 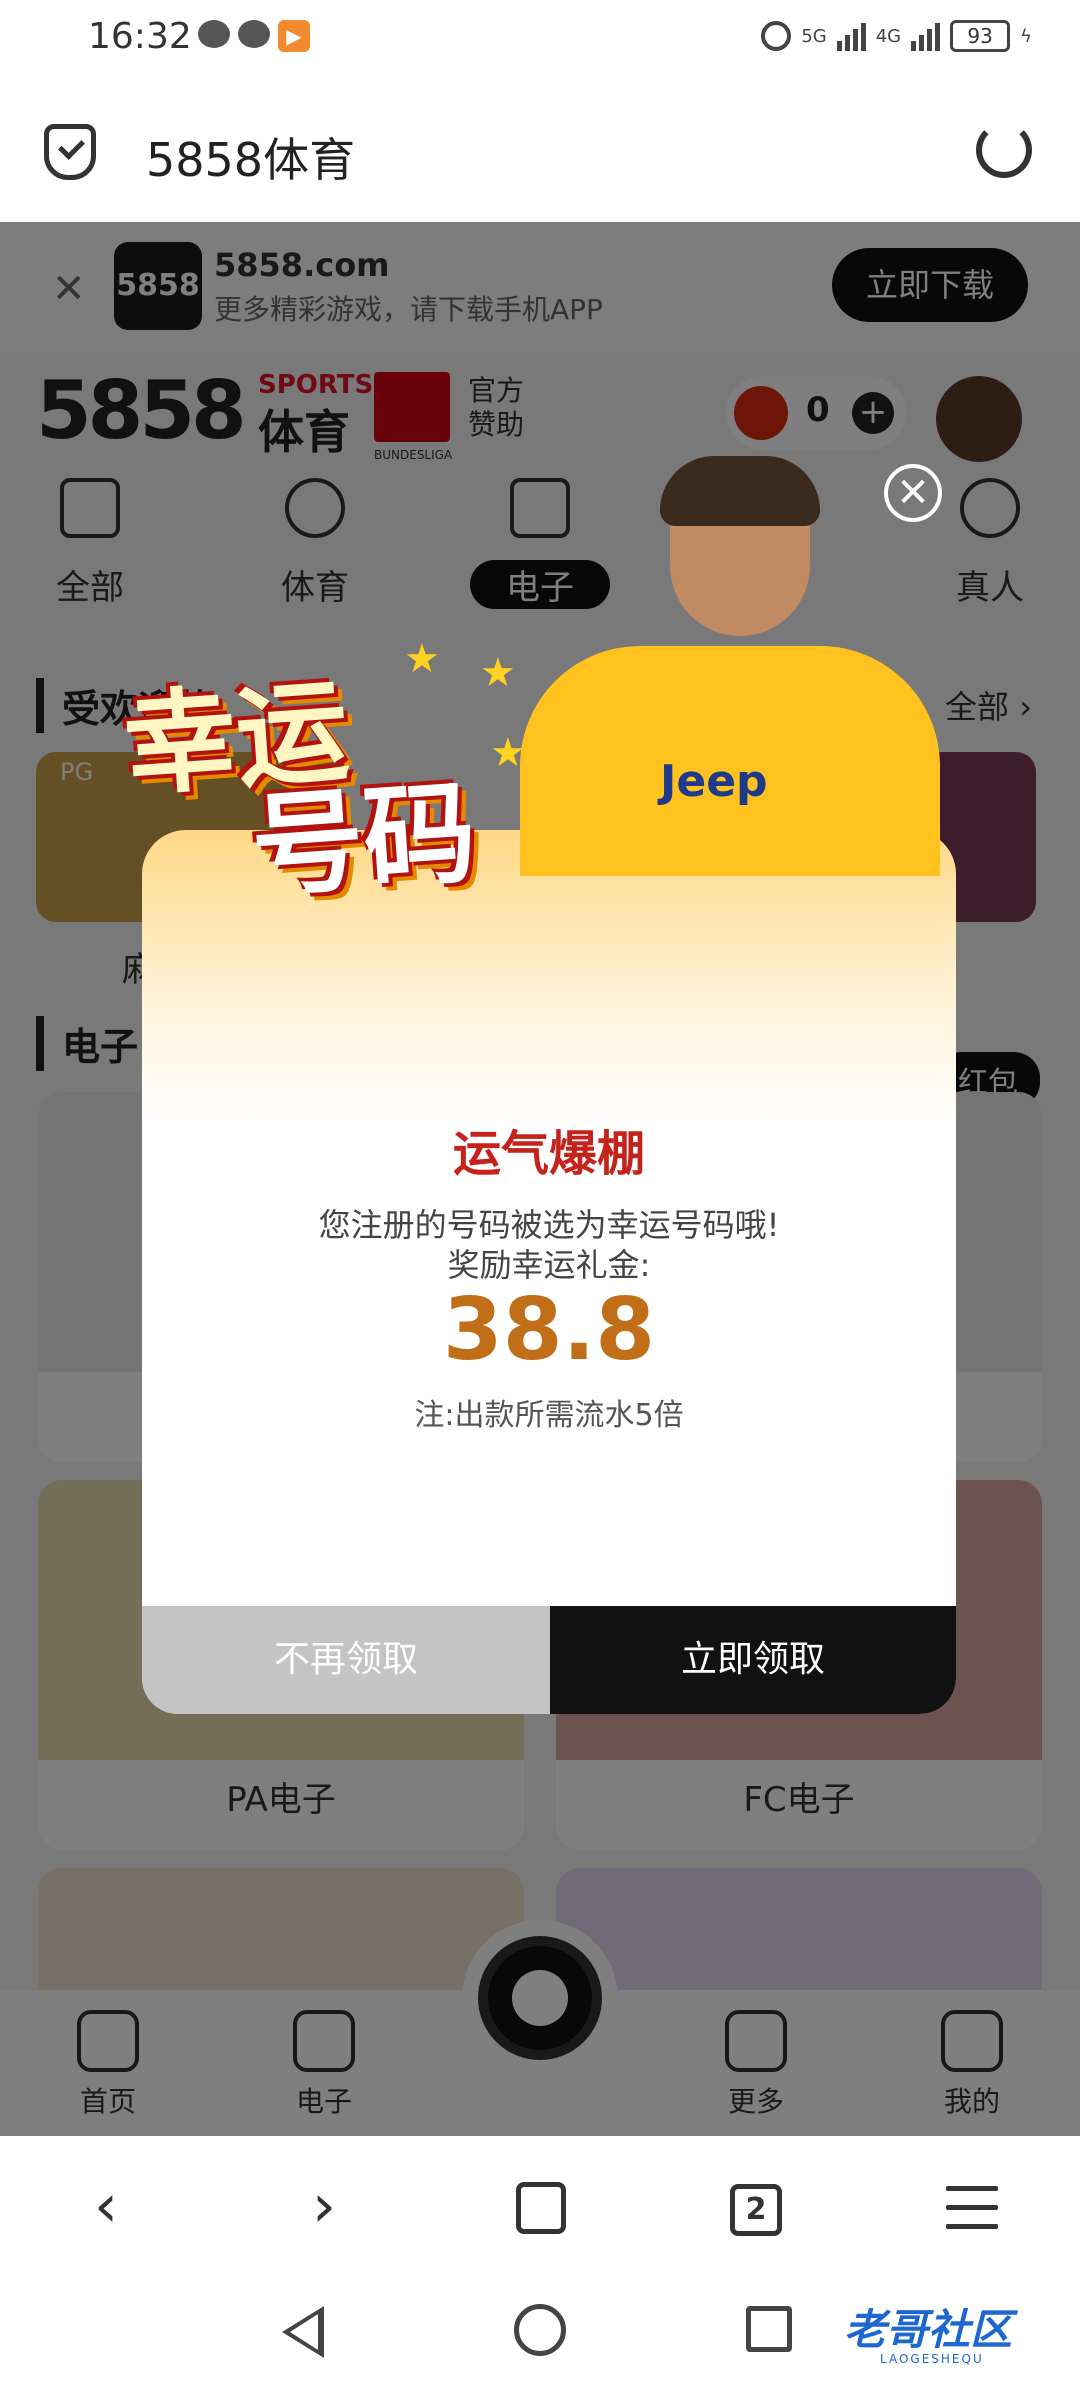 What do you see at coordinates (540, 151) in the screenshot?
I see `browser-address-bar: 5858体育` at bounding box center [540, 151].